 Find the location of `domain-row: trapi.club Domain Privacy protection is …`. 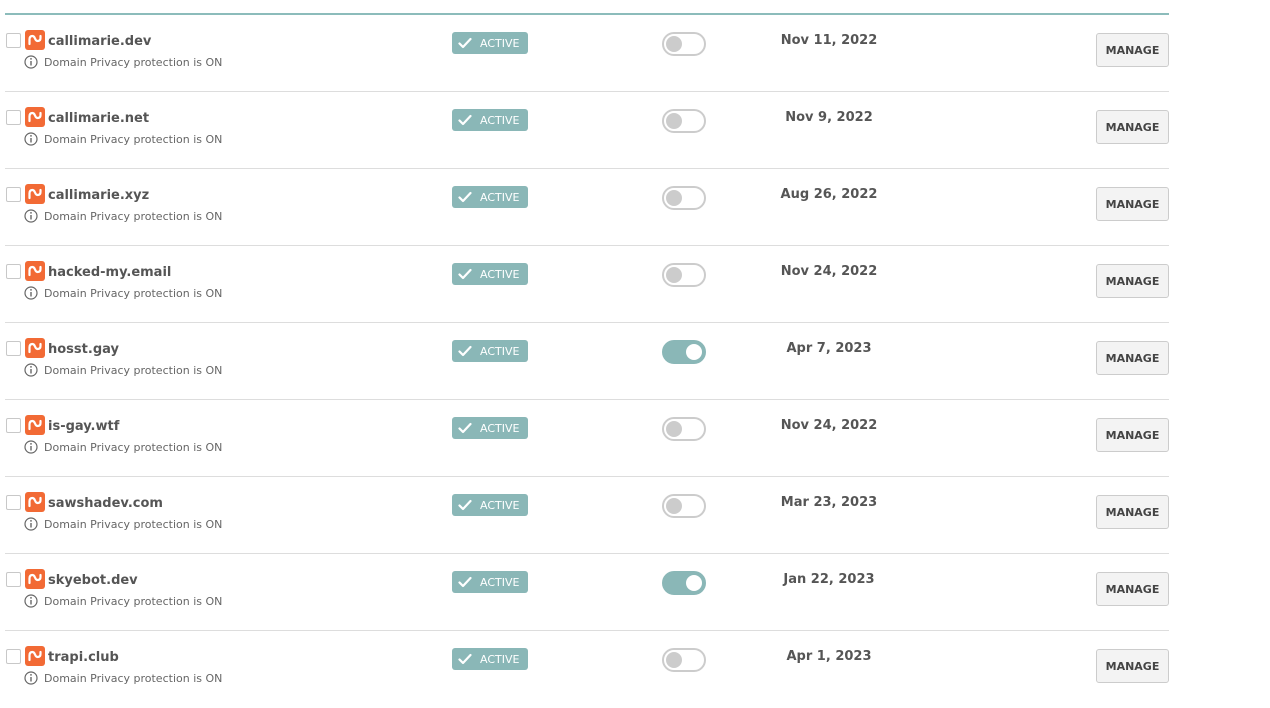

domain-row: trapi.club Domain Privacy protection is … is located at coordinates (587, 669).